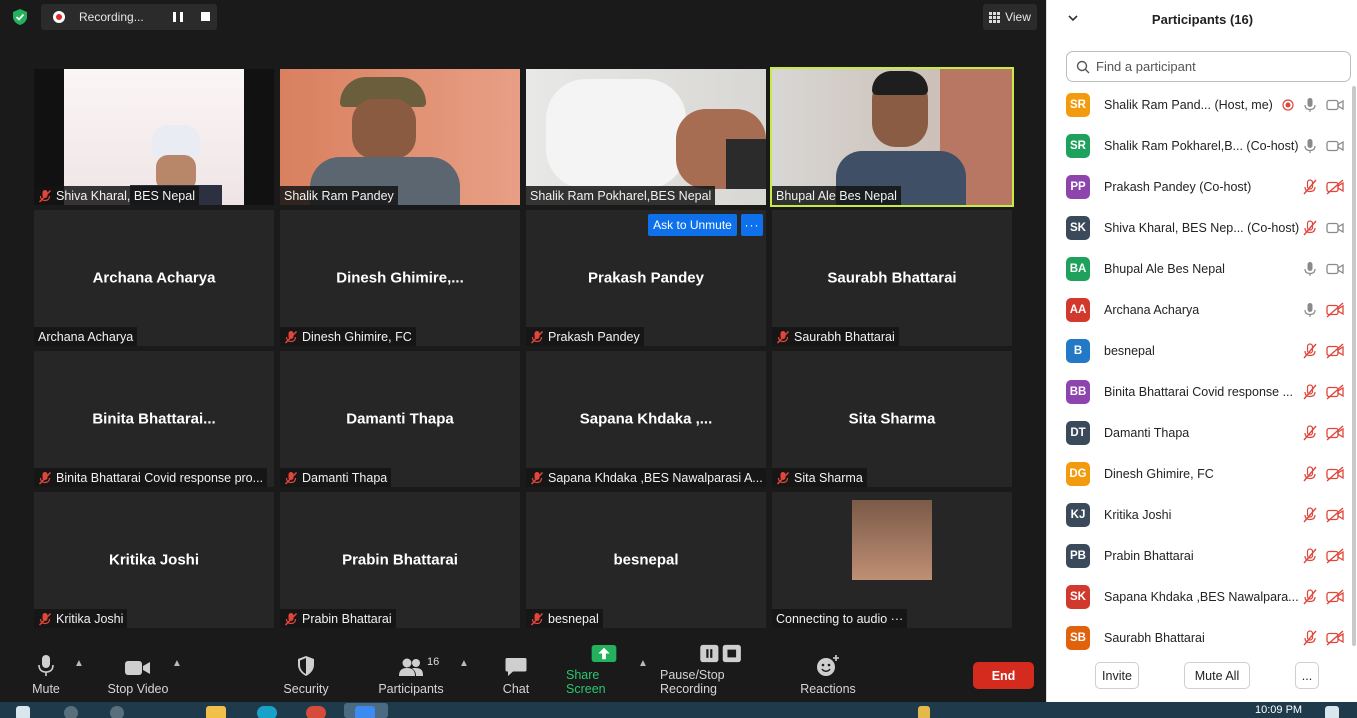 The image size is (1357, 718). I want to click on search-input, so click(1216, 66).